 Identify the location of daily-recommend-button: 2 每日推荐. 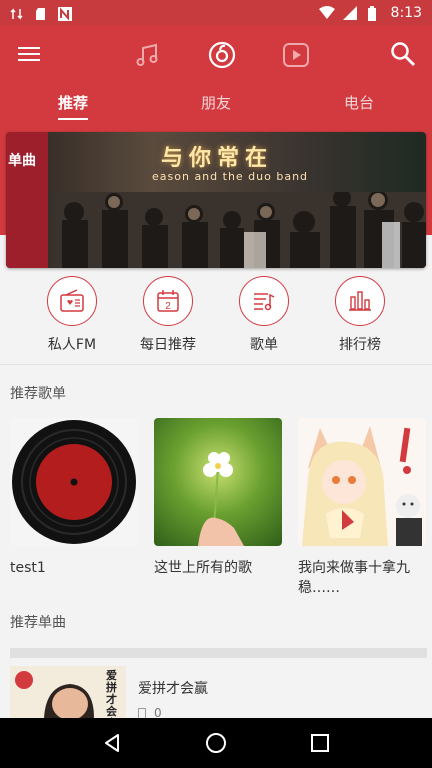
(168, 317).